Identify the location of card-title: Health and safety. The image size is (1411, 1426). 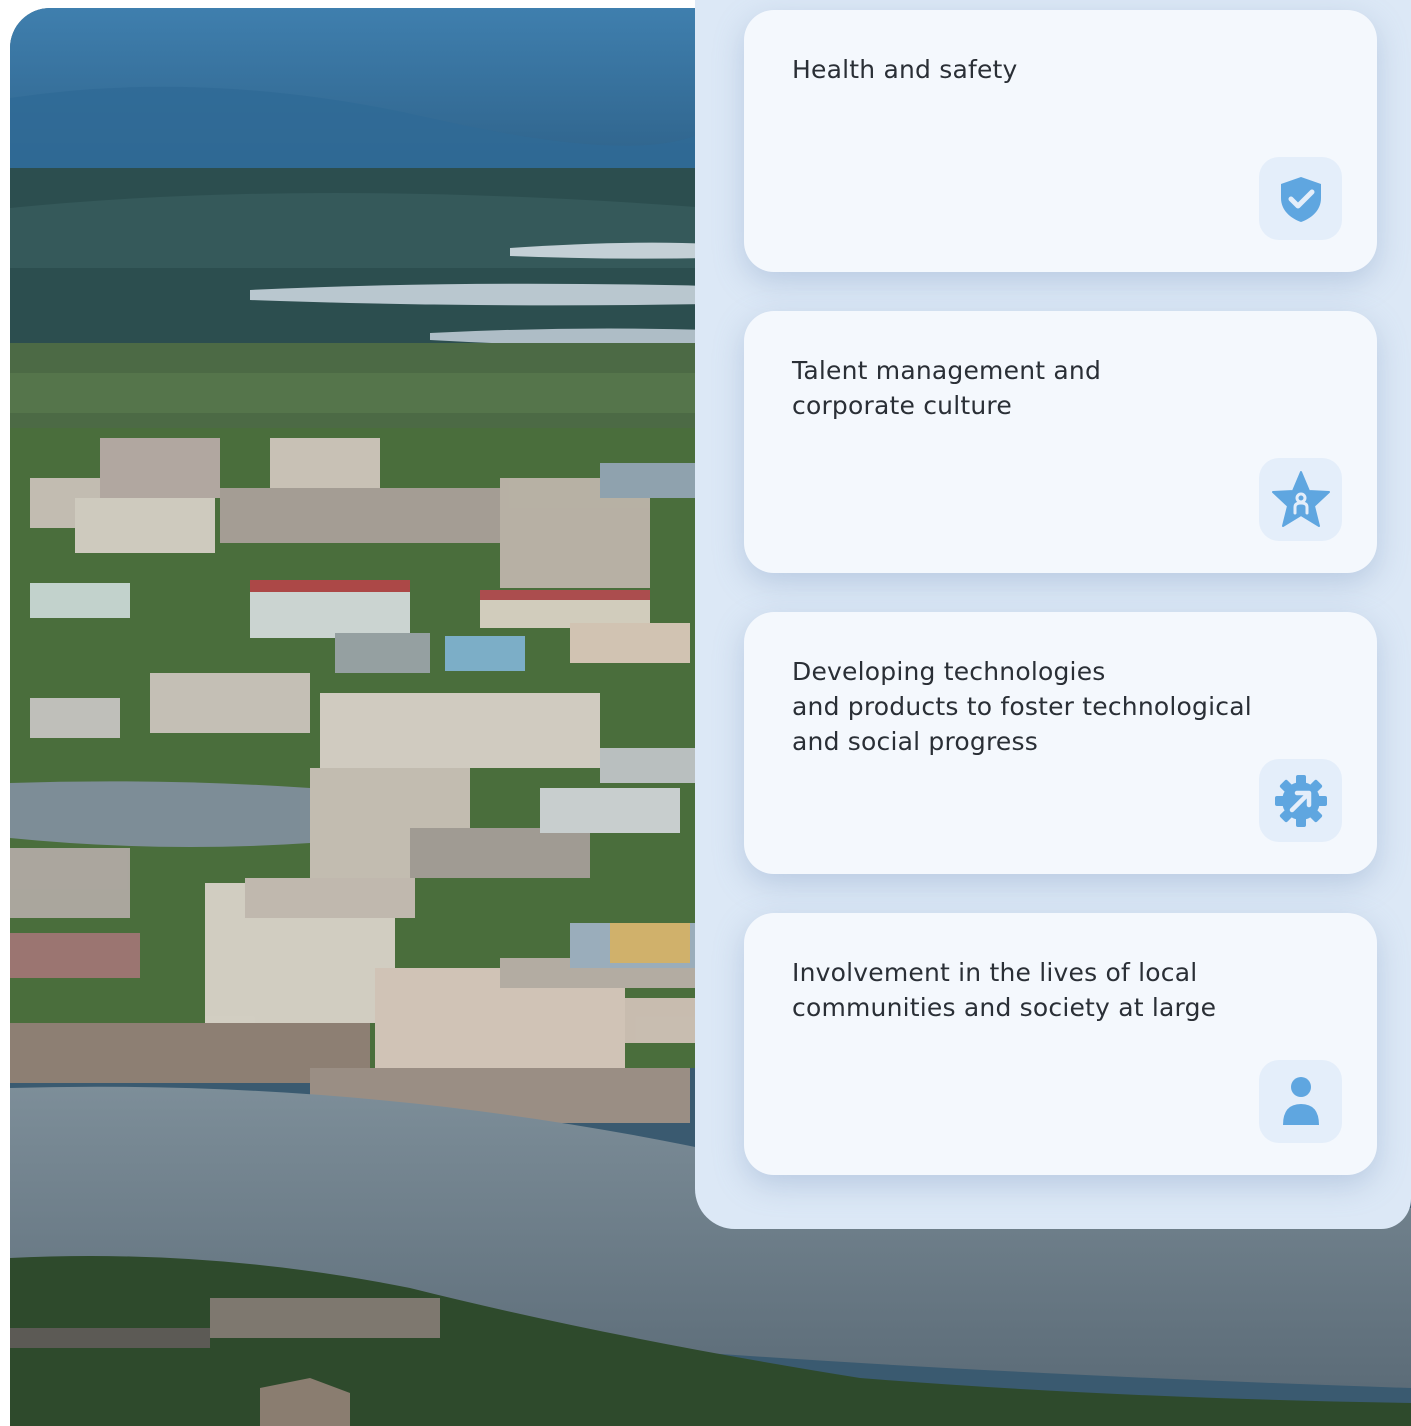
(905, 69).